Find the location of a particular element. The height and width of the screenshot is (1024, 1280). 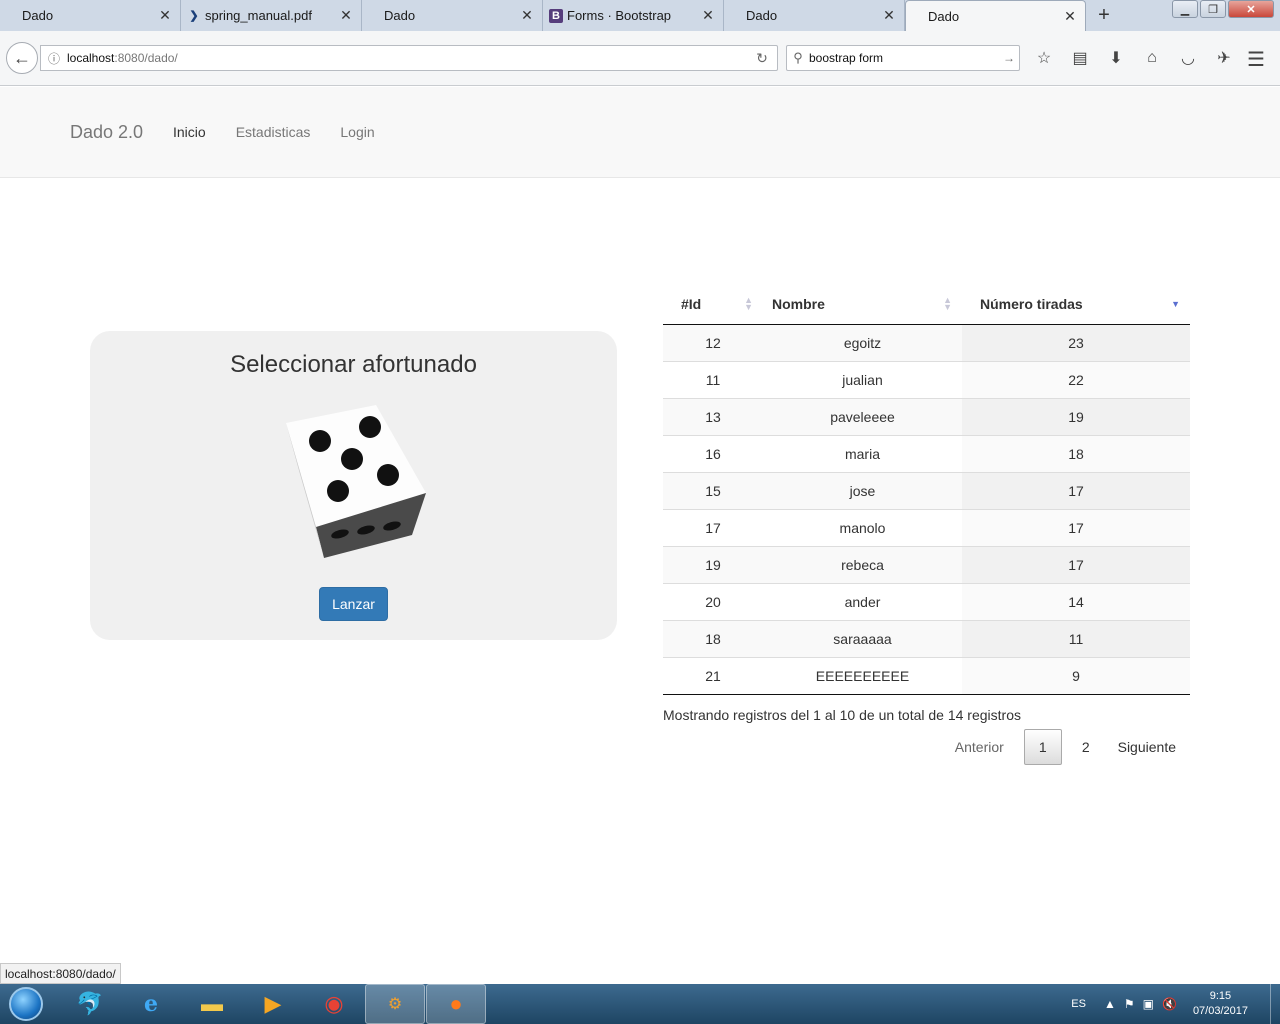

nav-links: Inicio Estadisticas Login is located at coordinates (274, 132).